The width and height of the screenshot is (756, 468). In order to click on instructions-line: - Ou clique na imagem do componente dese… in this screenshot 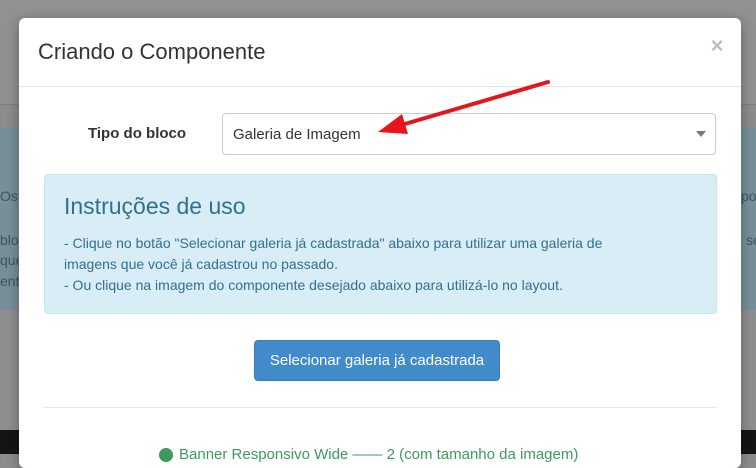, I will do `click(313, 285)`.